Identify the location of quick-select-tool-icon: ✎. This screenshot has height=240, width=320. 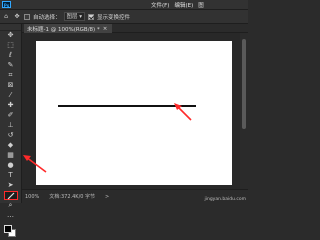
(11, 65).